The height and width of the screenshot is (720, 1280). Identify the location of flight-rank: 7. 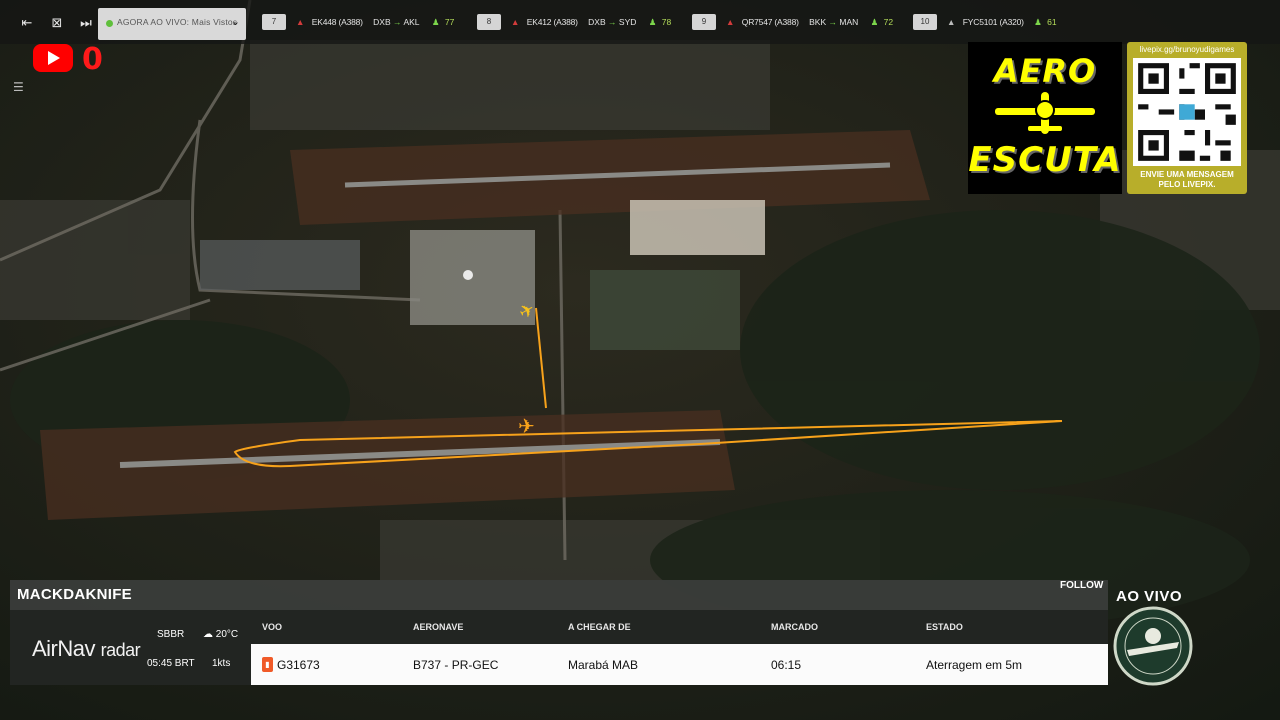
(274, 22).